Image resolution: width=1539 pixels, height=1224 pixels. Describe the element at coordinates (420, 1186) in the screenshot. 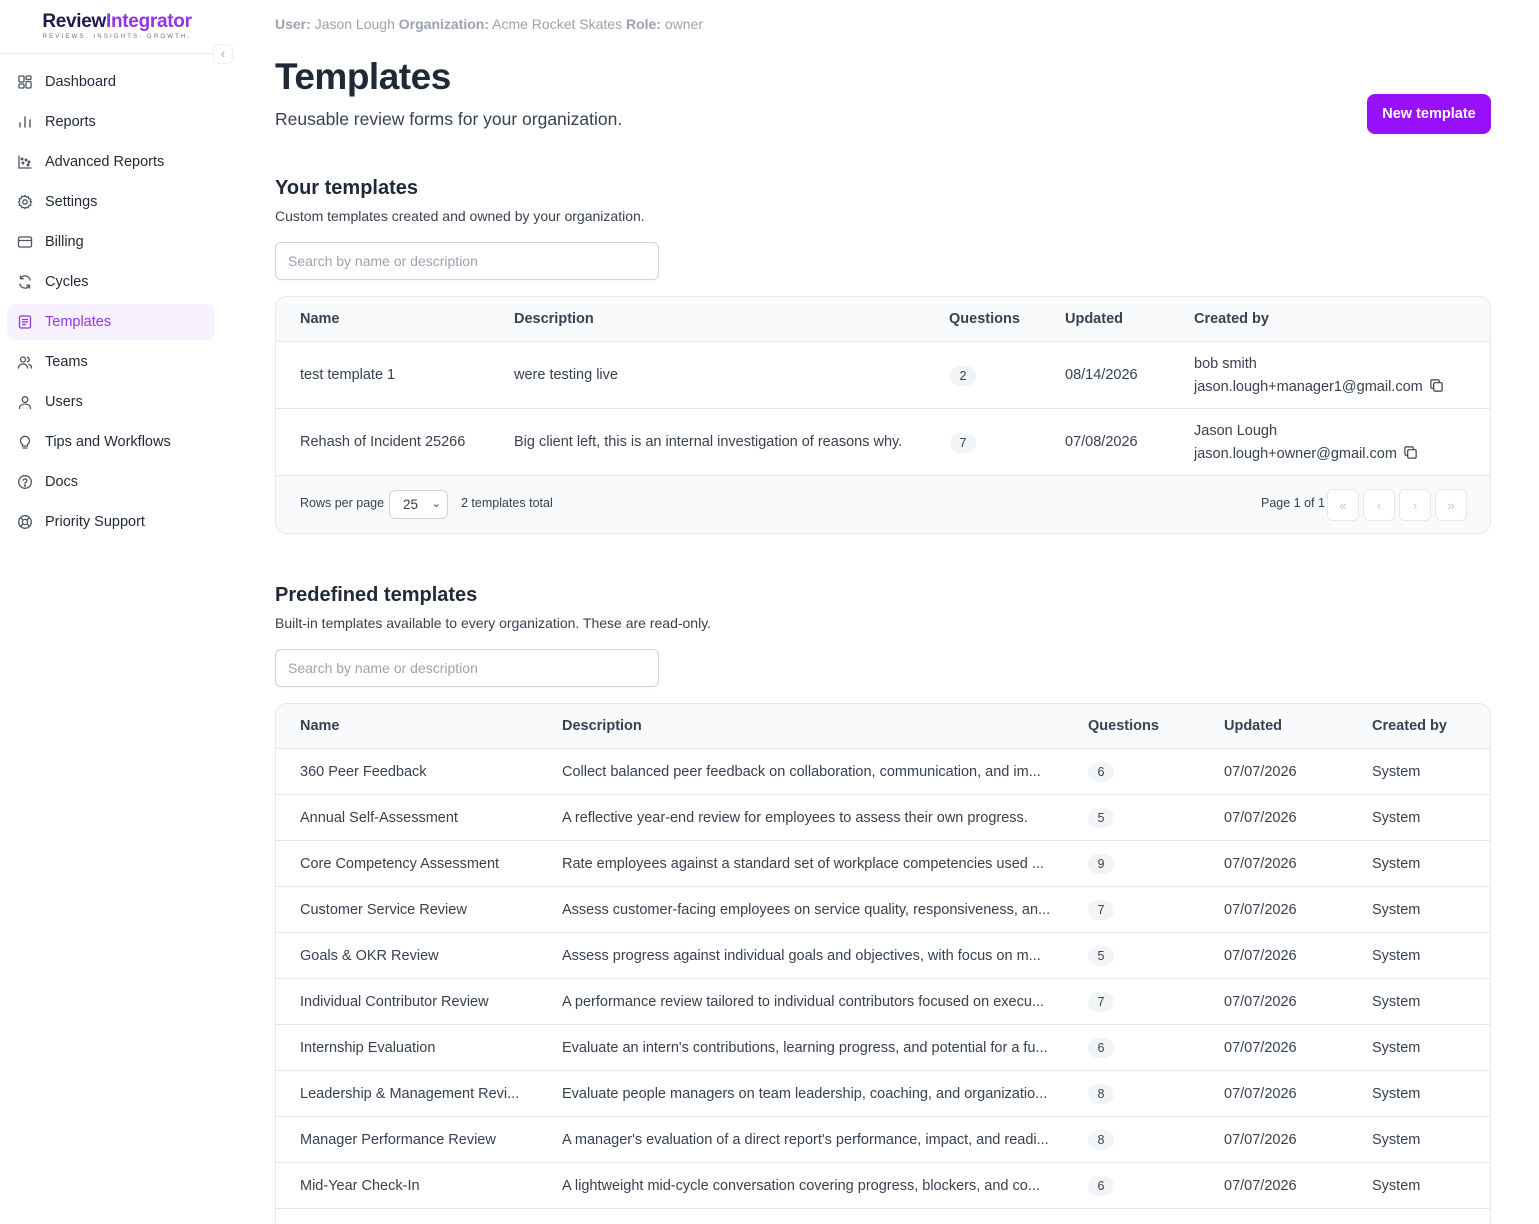

I see `template-name: Mid-Year Check-In` at that location.